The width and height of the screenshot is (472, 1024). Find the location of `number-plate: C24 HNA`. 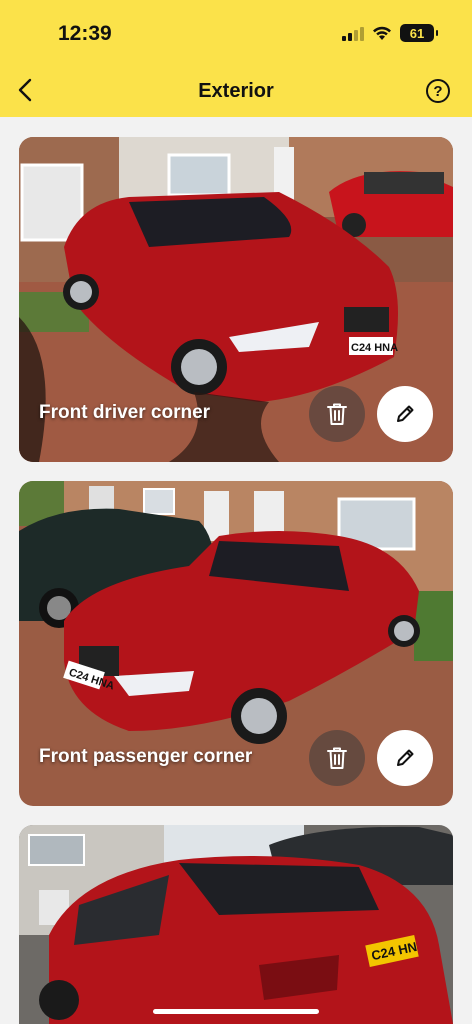

number-plate: C24 HNA is located at coordinates (374, 348).